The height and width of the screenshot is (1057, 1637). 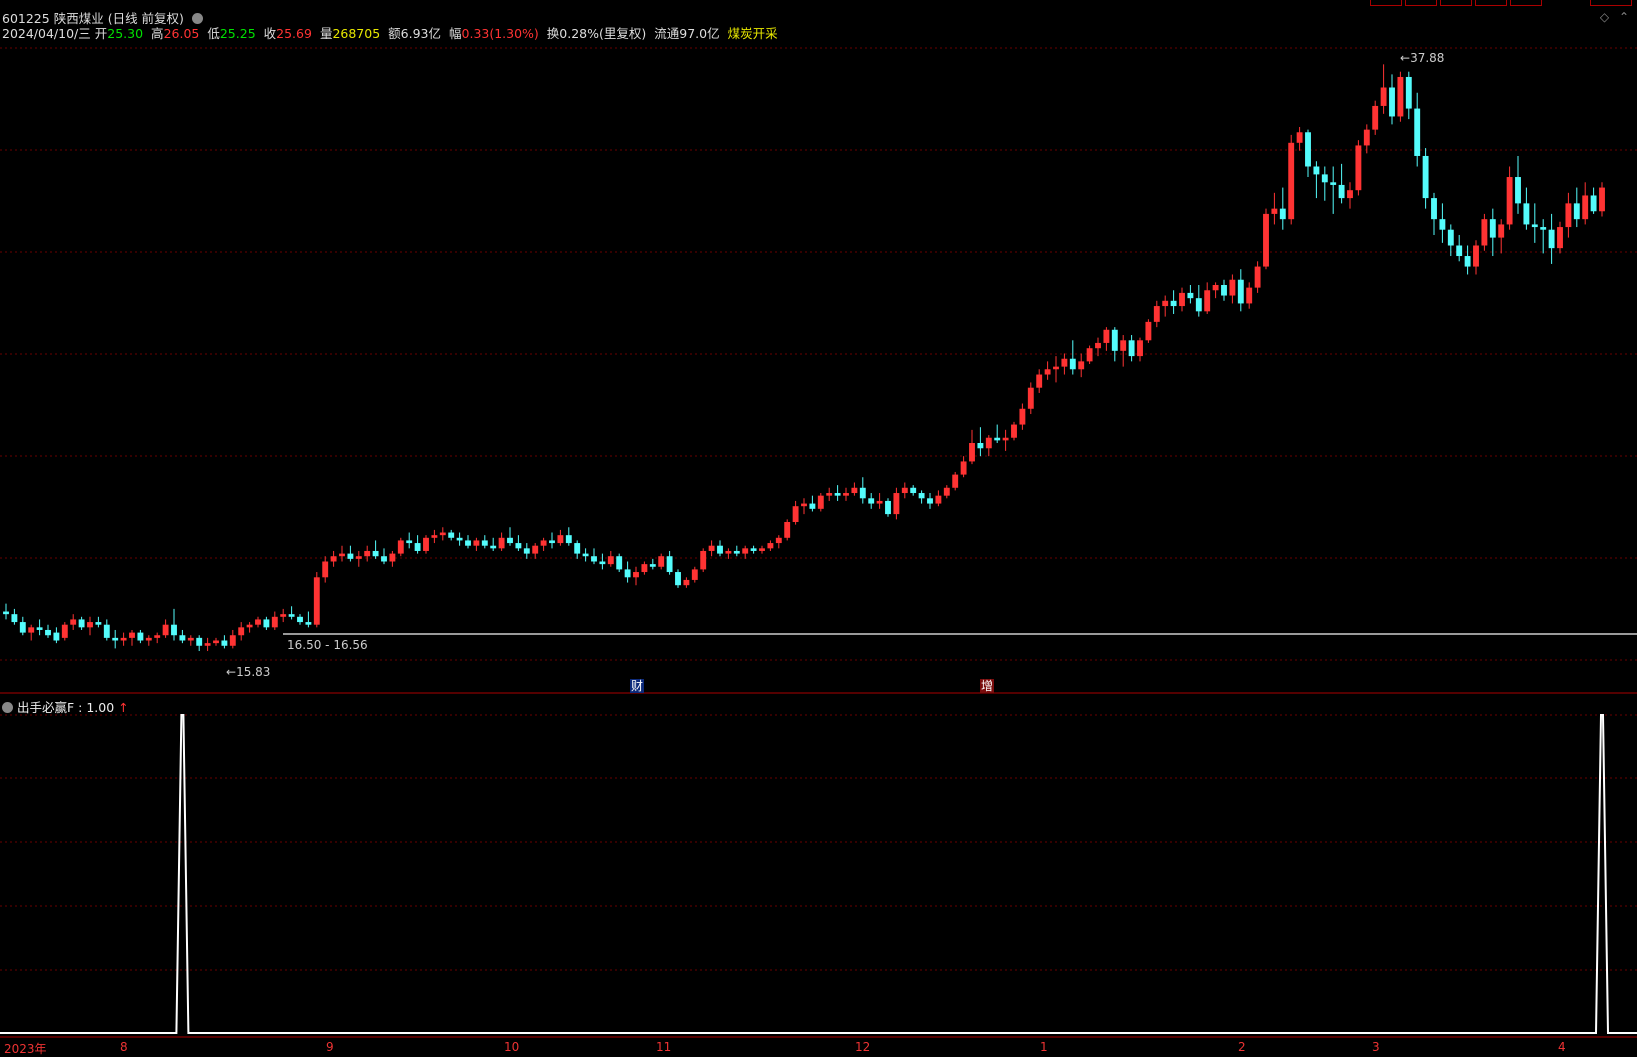 I want to click on x-tick-label: 11, so click(x=664, y=1047).